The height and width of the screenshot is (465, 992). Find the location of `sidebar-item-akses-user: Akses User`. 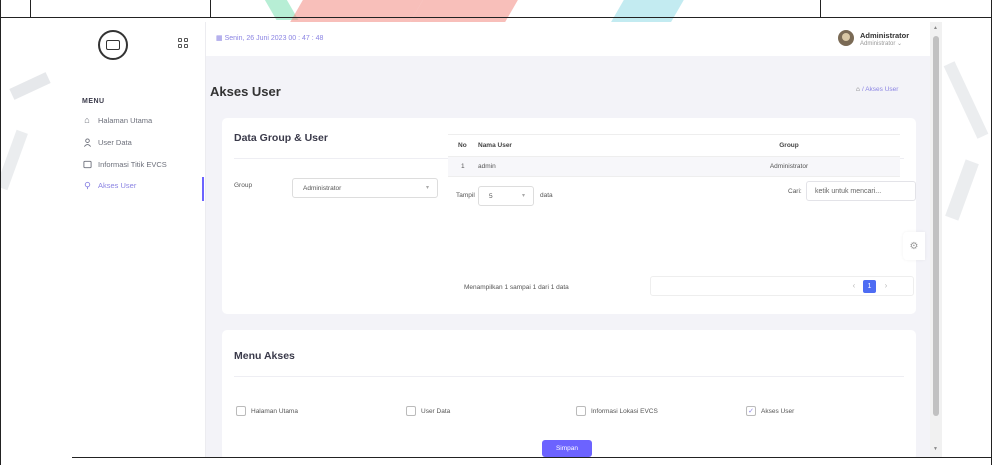

sidebar-item-akses-user: Akses User is located at coordinates (144, 185).